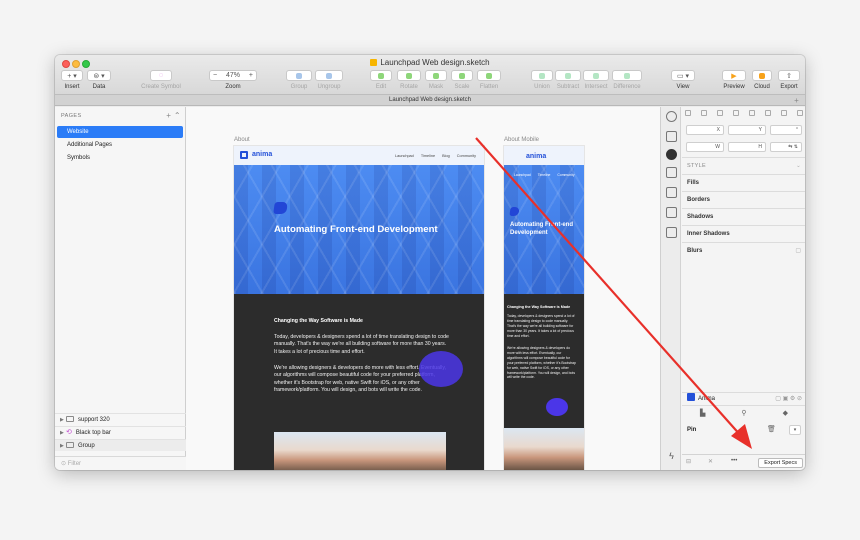 The image size is (860, 540). Describe the element at coordinates (734, 82) in the screenshot. I see `preview-tool: ▶ Preview` at that location.